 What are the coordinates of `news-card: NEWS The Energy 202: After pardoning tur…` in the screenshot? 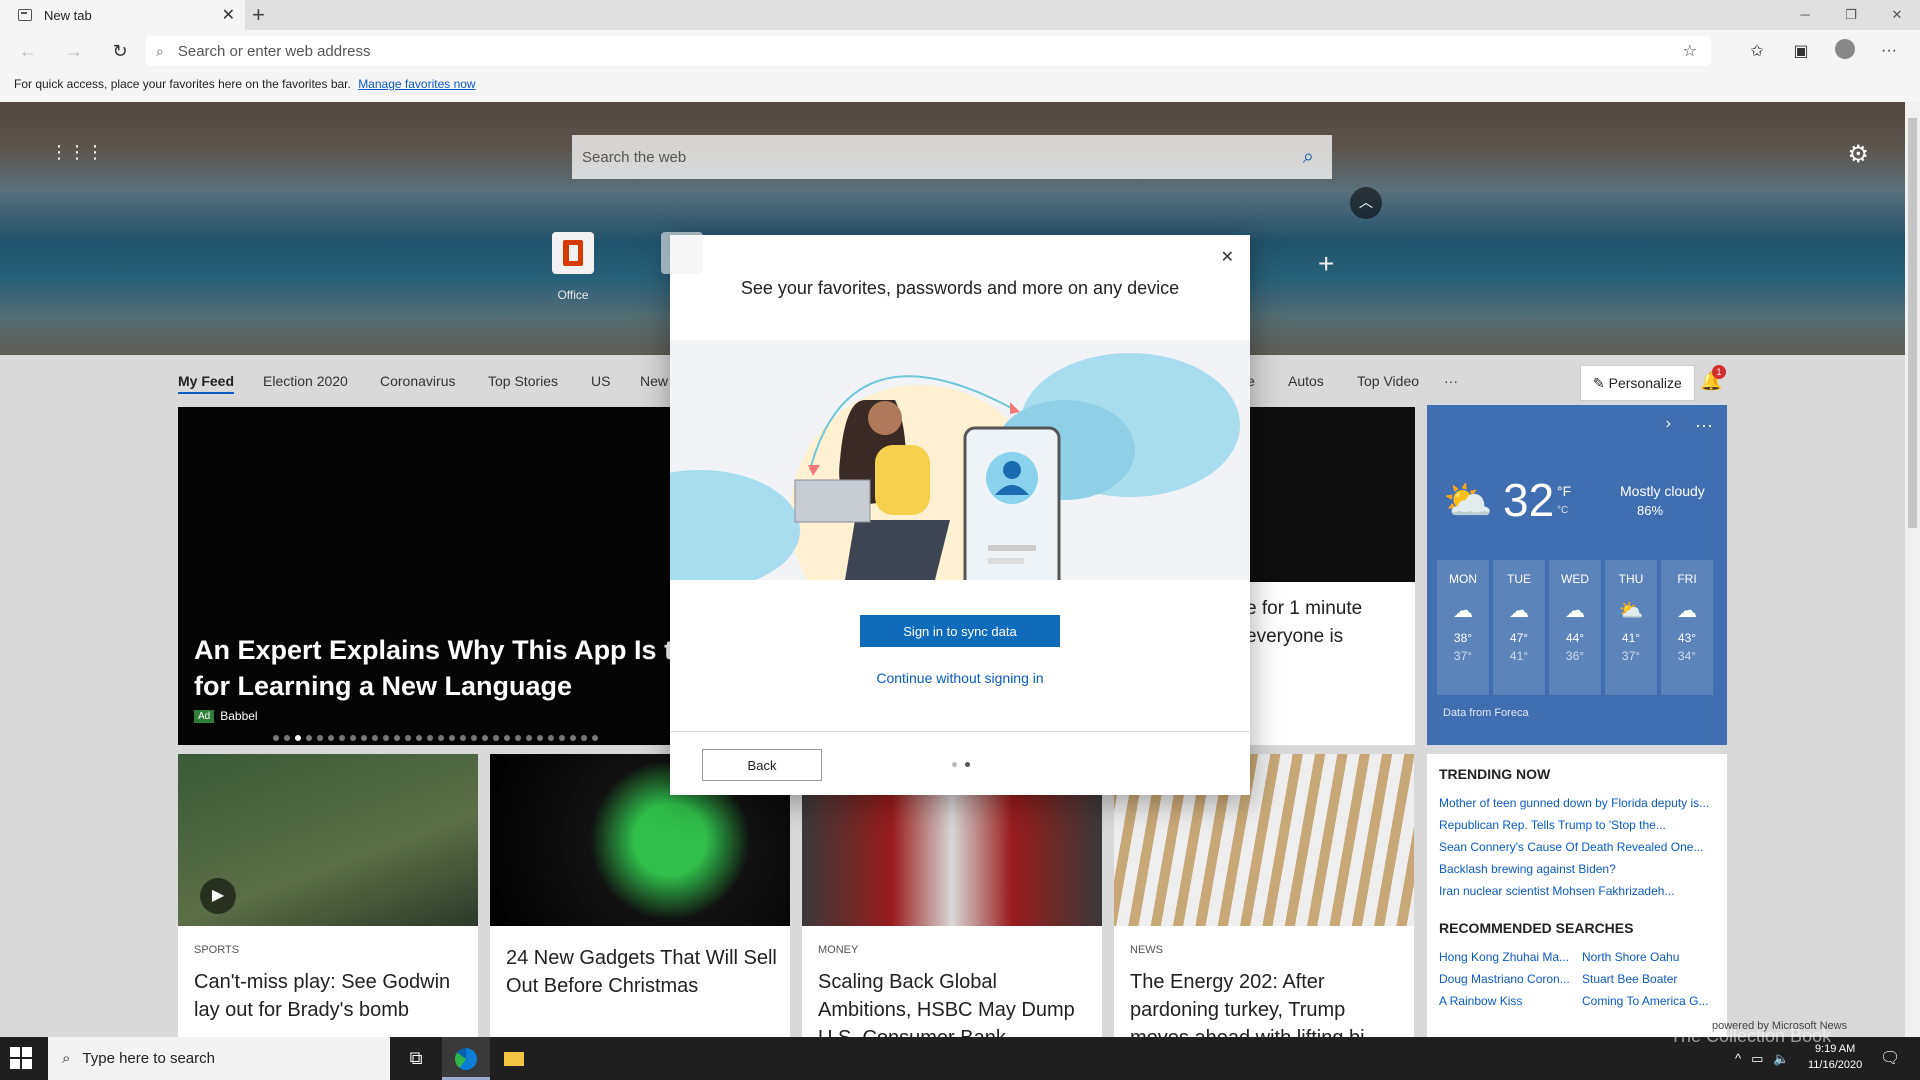 It's located at (1264, 895).